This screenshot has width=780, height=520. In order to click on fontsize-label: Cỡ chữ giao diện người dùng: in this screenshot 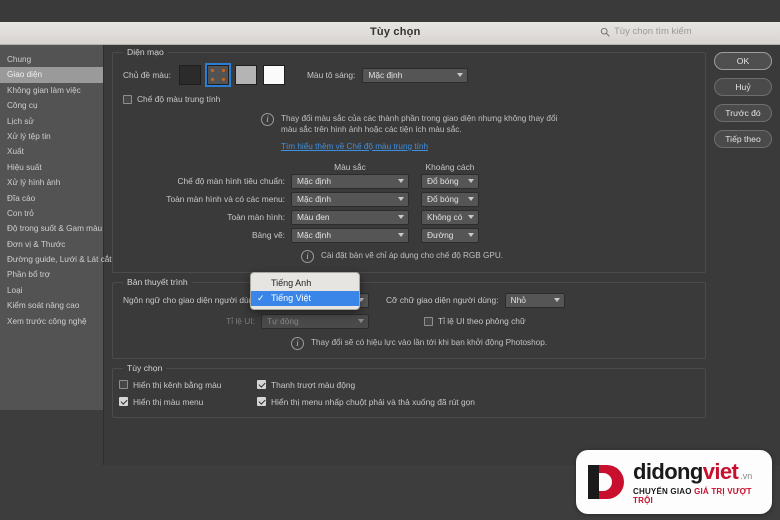, I will do `click(442, 300)`.